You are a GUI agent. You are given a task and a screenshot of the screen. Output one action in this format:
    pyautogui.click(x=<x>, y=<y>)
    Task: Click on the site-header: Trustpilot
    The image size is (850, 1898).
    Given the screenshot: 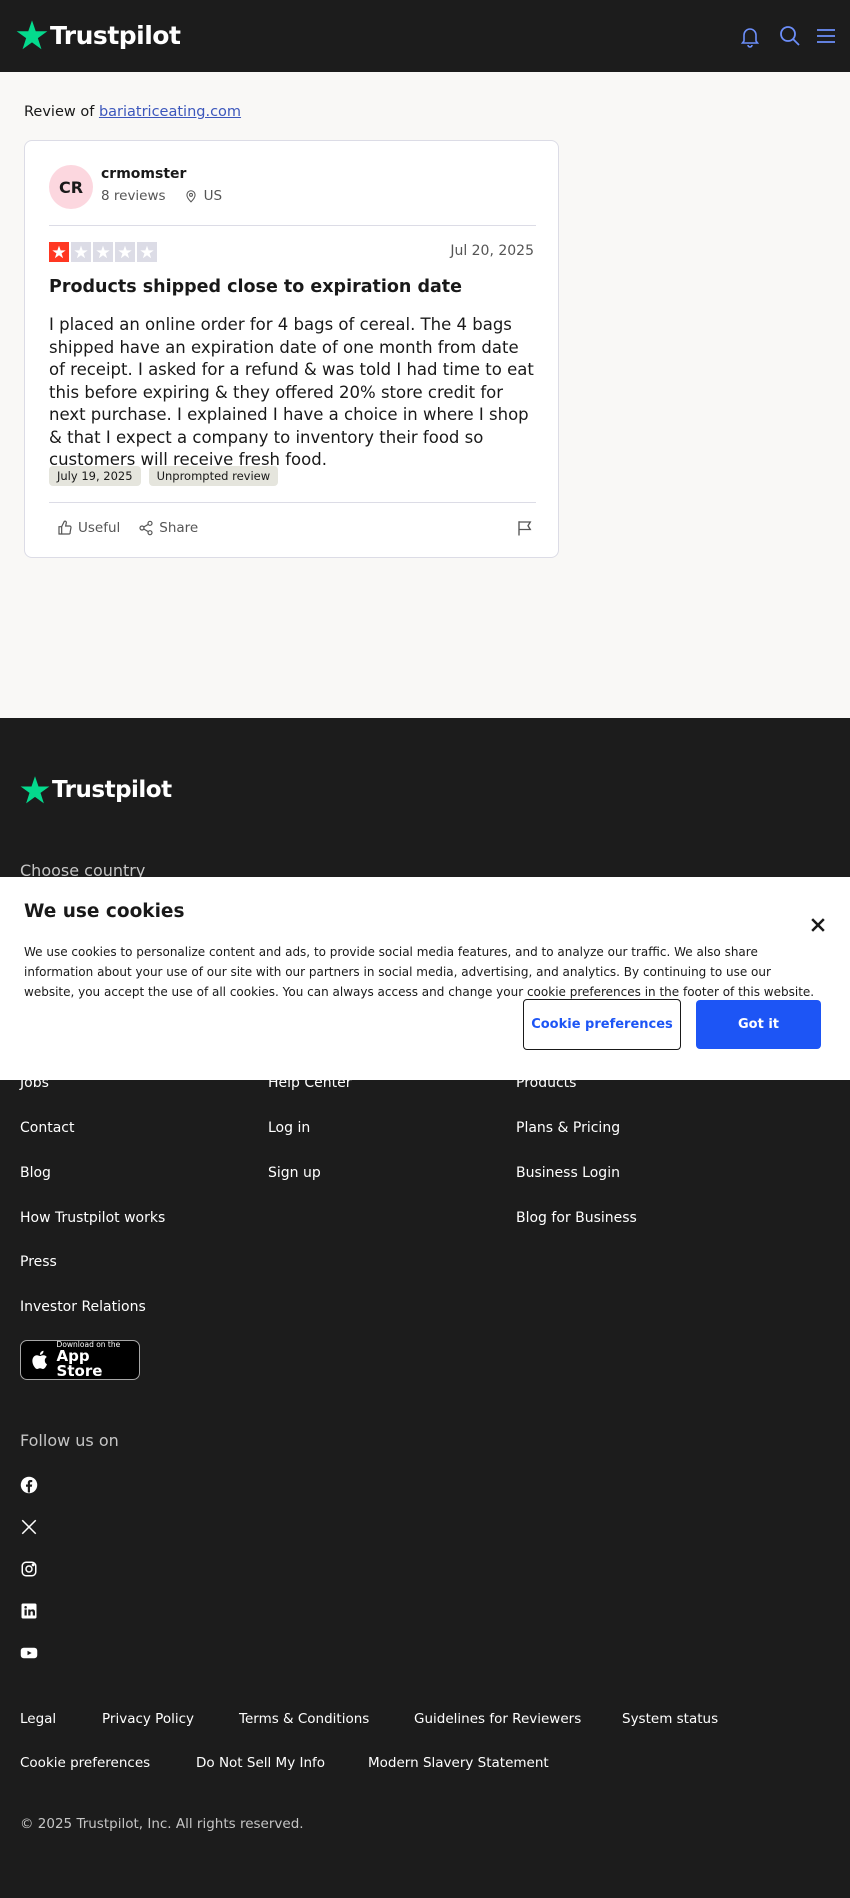 What is the action you would take?
    pyautogui.click(x=425, y=36)
    